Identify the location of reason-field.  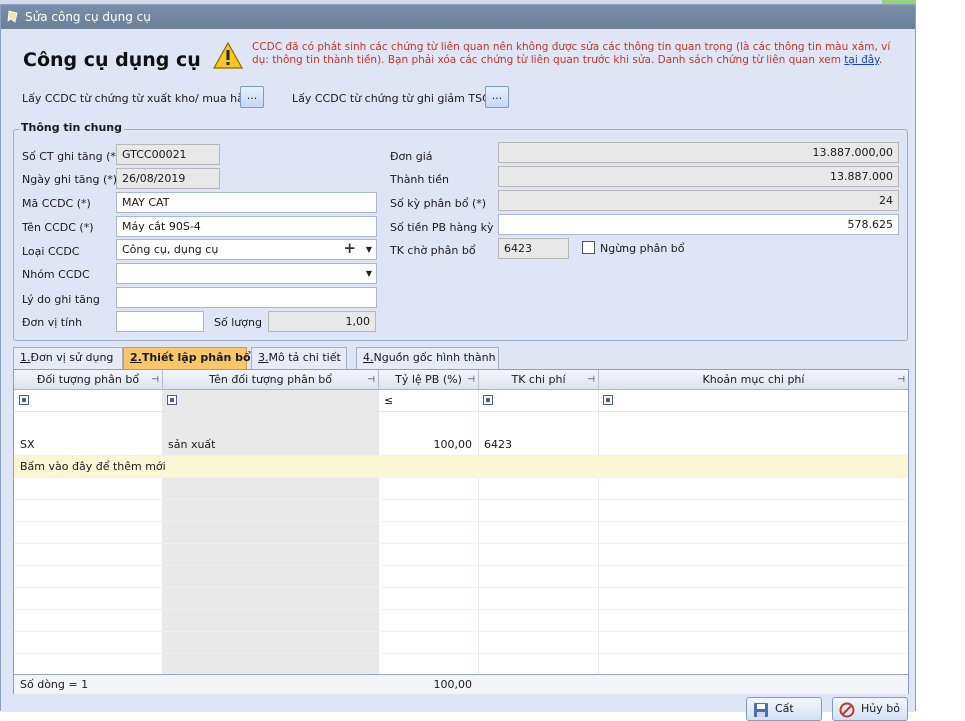
(246, 297).